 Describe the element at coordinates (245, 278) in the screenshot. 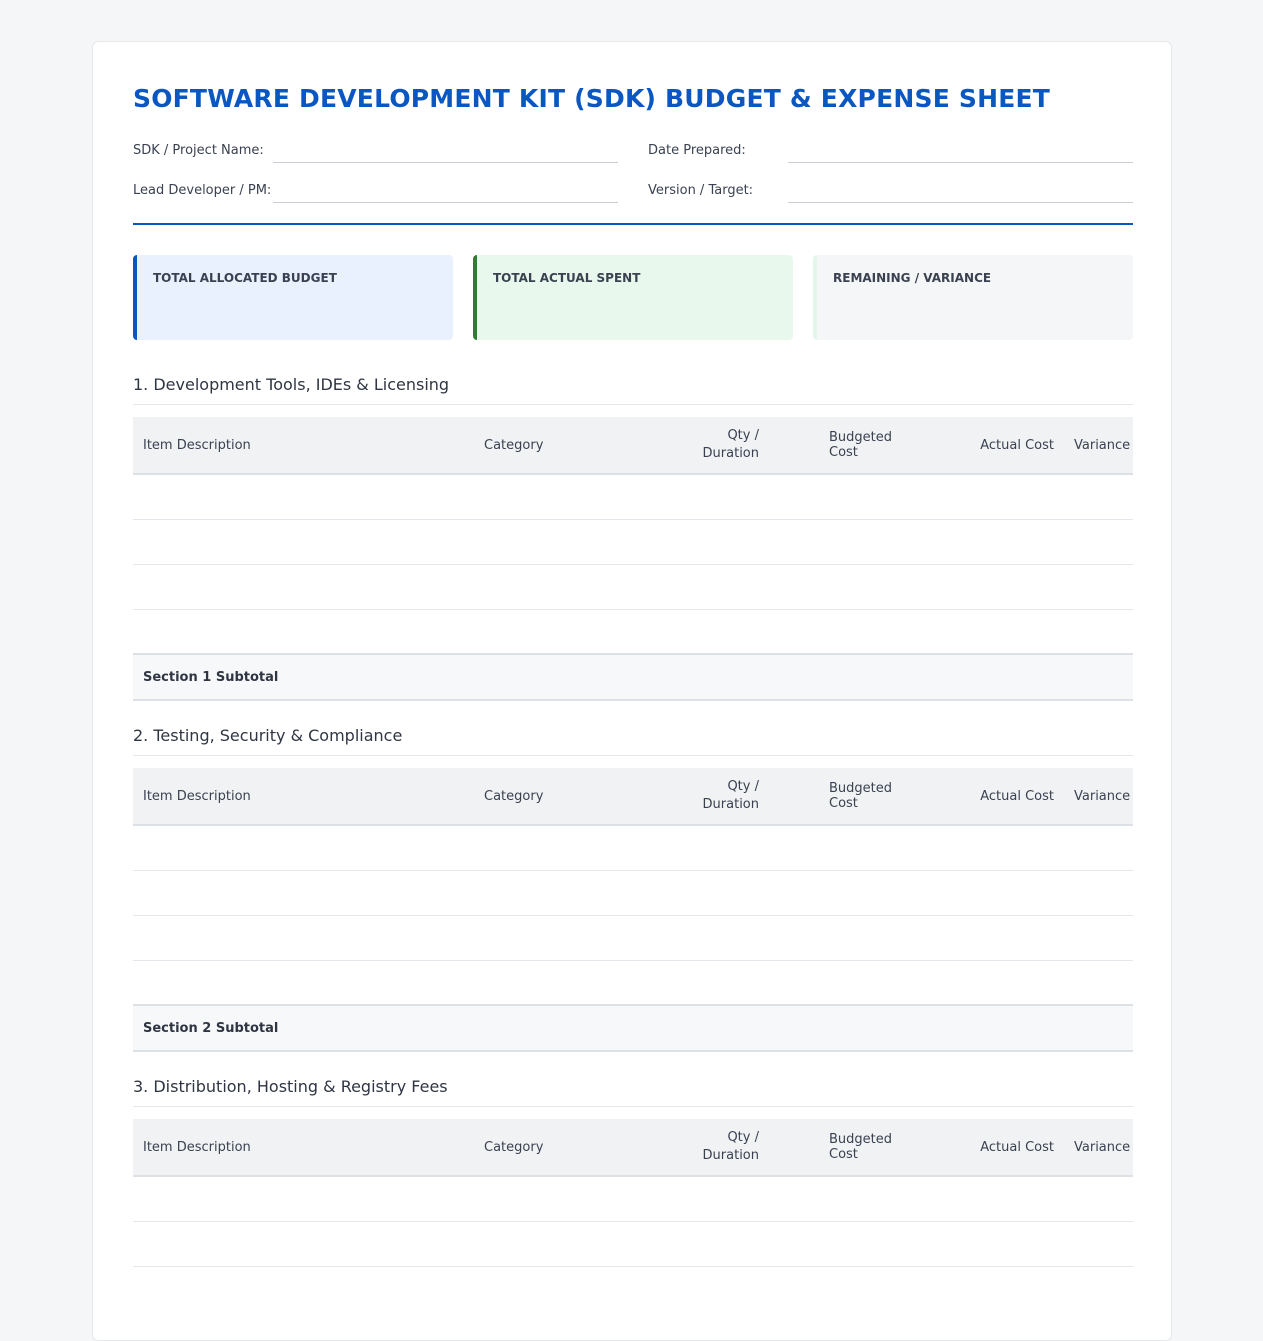

I see `allocated-budget-label: TOTAL ALLOCATED BUDGET` at that location.